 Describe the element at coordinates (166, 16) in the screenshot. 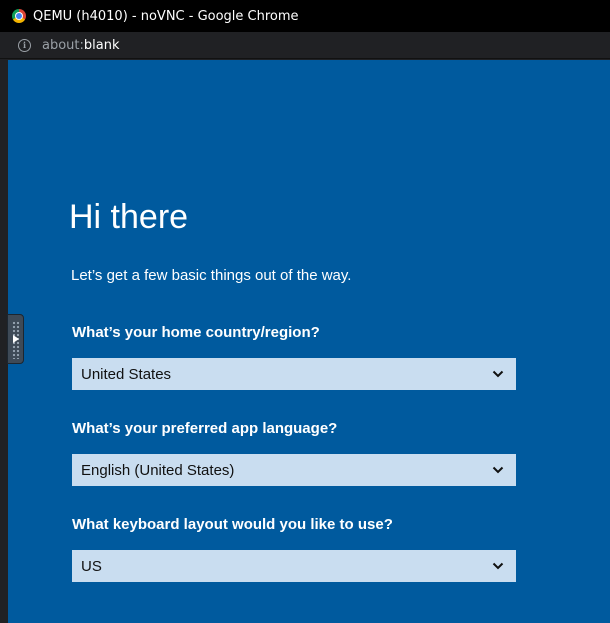

I see `window-title: QEMU (h4010) - noVNC - Google Chrome` at that location.